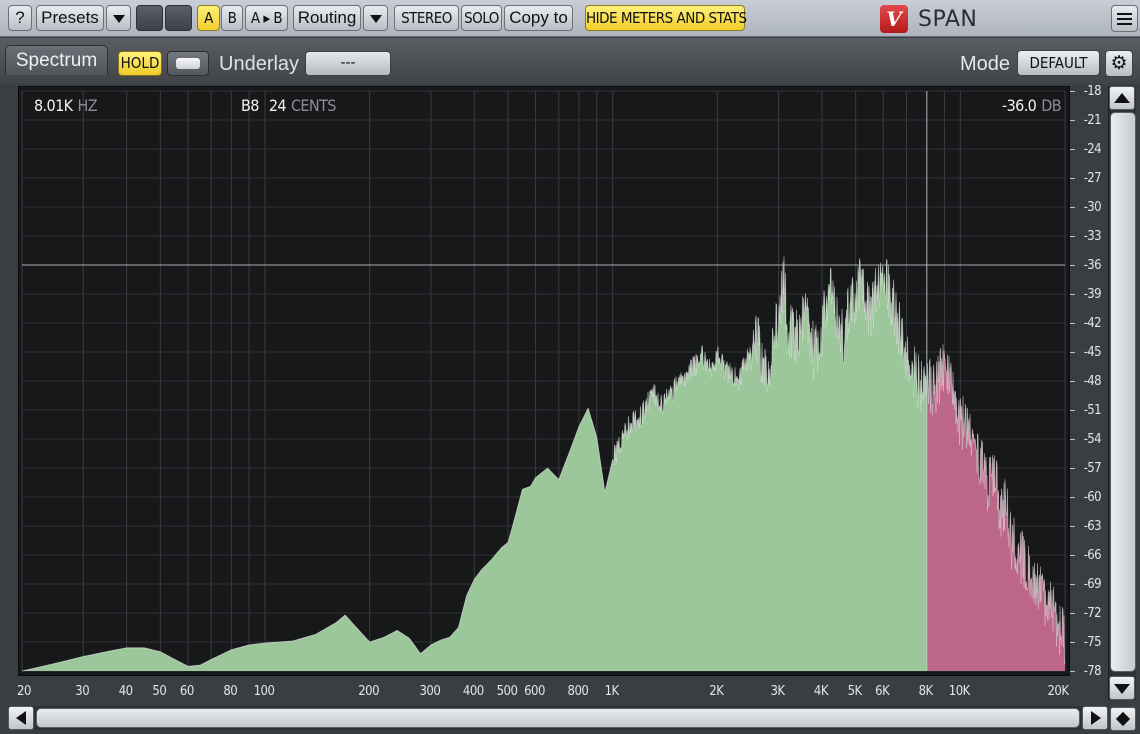  What do you see at coordinates (230, 691) in the screenshot?
I see `frequency-tick-label: 80` at bounding box center [230, 691].